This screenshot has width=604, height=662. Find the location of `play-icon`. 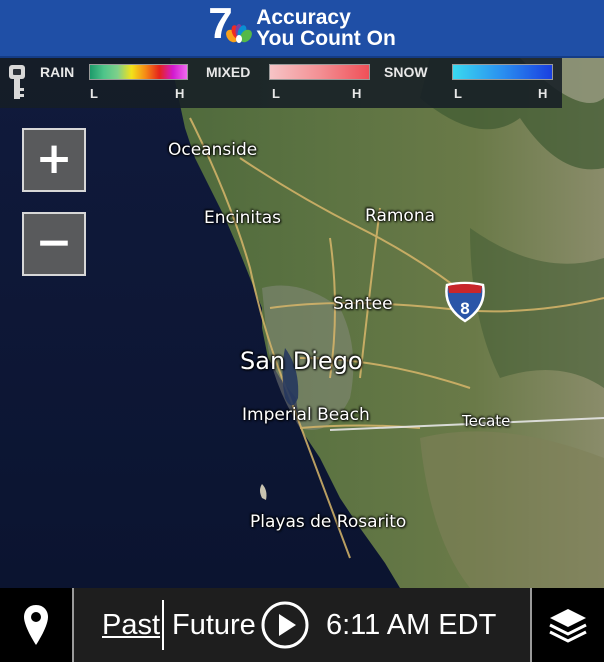

play-icon is located at coordinates (285, 625).